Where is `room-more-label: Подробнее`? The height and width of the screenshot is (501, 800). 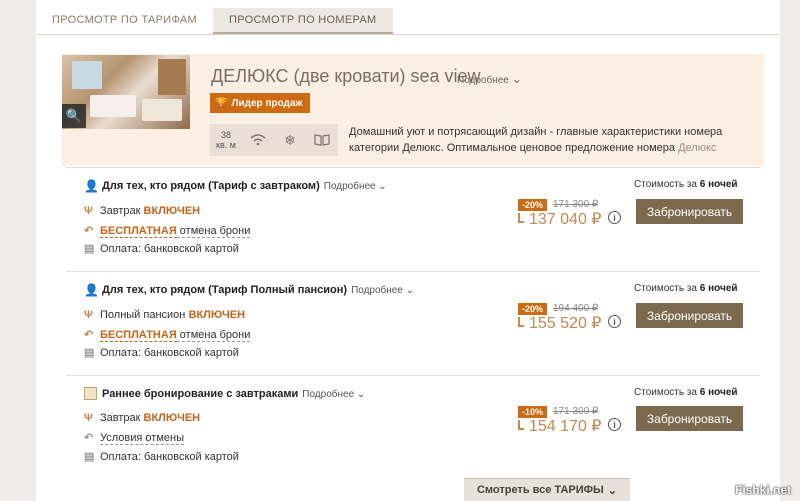
room-more-label: Подробнее is located at coordinates (483, 80).